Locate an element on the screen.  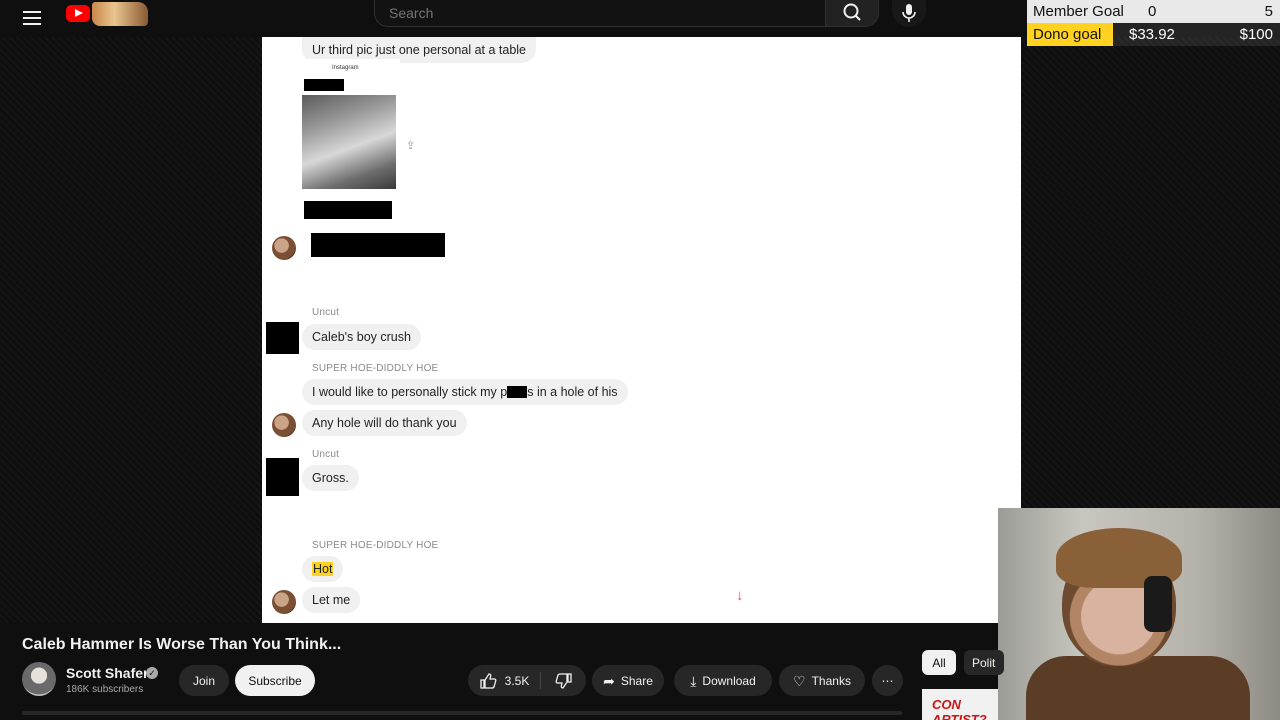
chip-all-label: All is located at coordinates (939, 662).